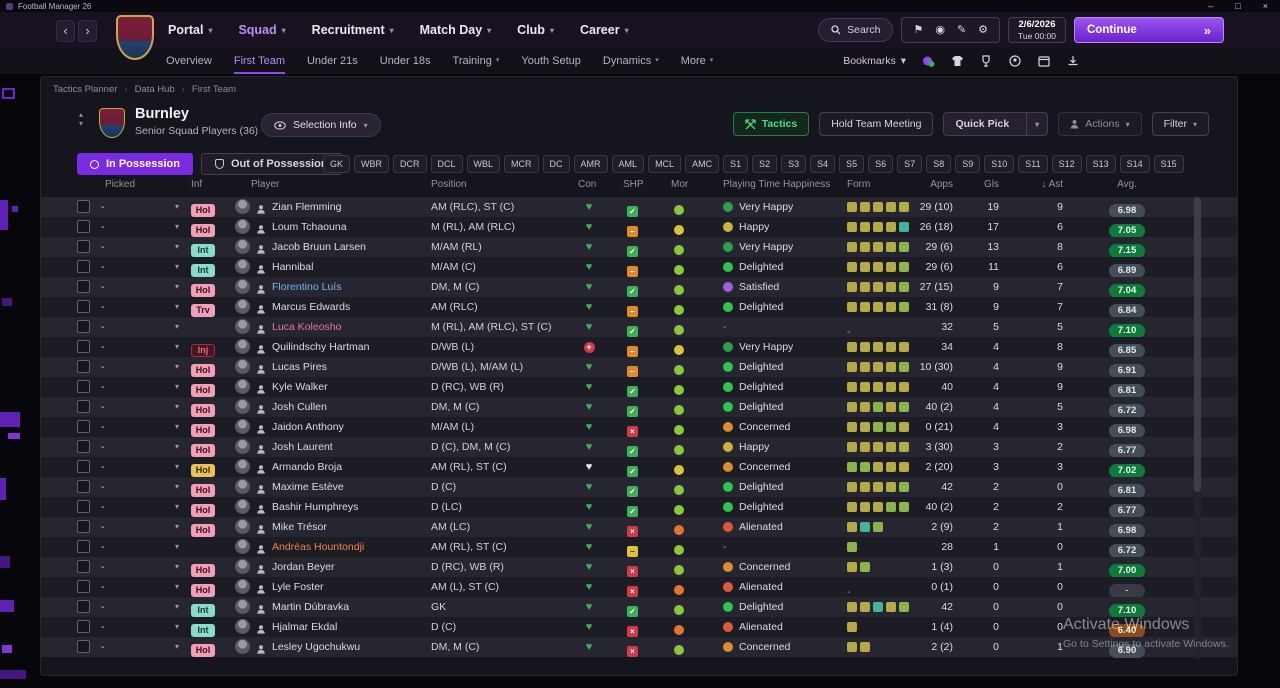 This screenshot has height=688, width=1280. What do you see at coordinates (1015, 61) in the screenshot?
I see `manager-face-icon` at bounding box center [1015, 61].